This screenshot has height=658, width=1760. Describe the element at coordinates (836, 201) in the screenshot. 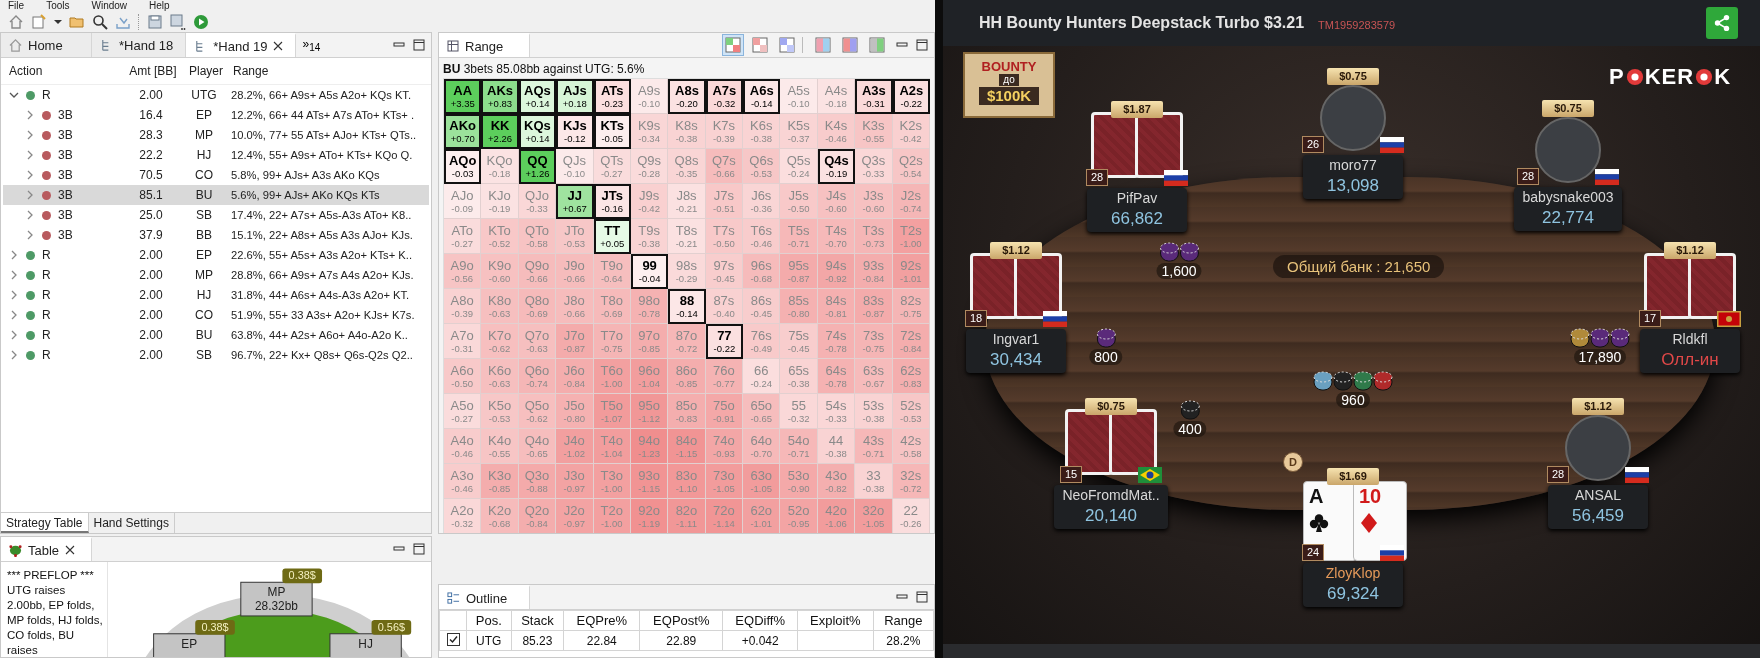

I see `hand-cell: J4s -0.60` at that location.